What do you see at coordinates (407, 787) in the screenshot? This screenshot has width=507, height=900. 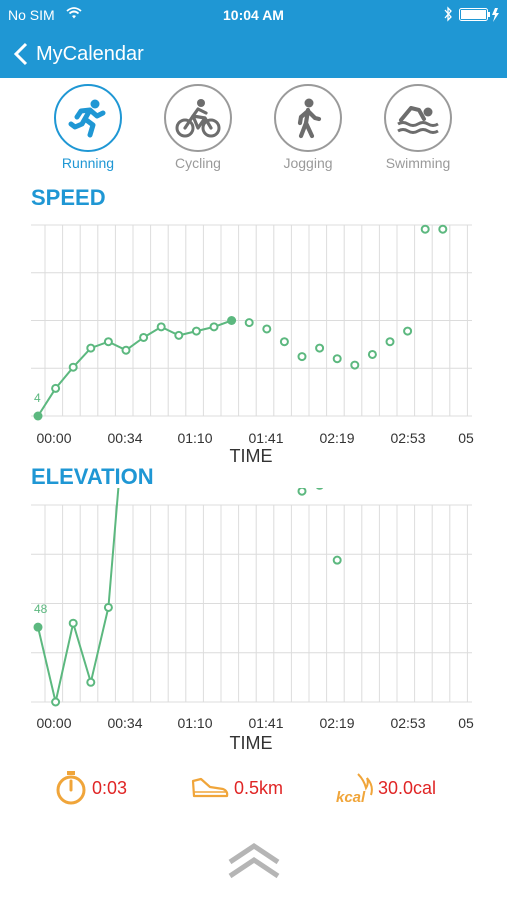 I see `calories-value: 30.0cal` at bounding box center [407, 787].